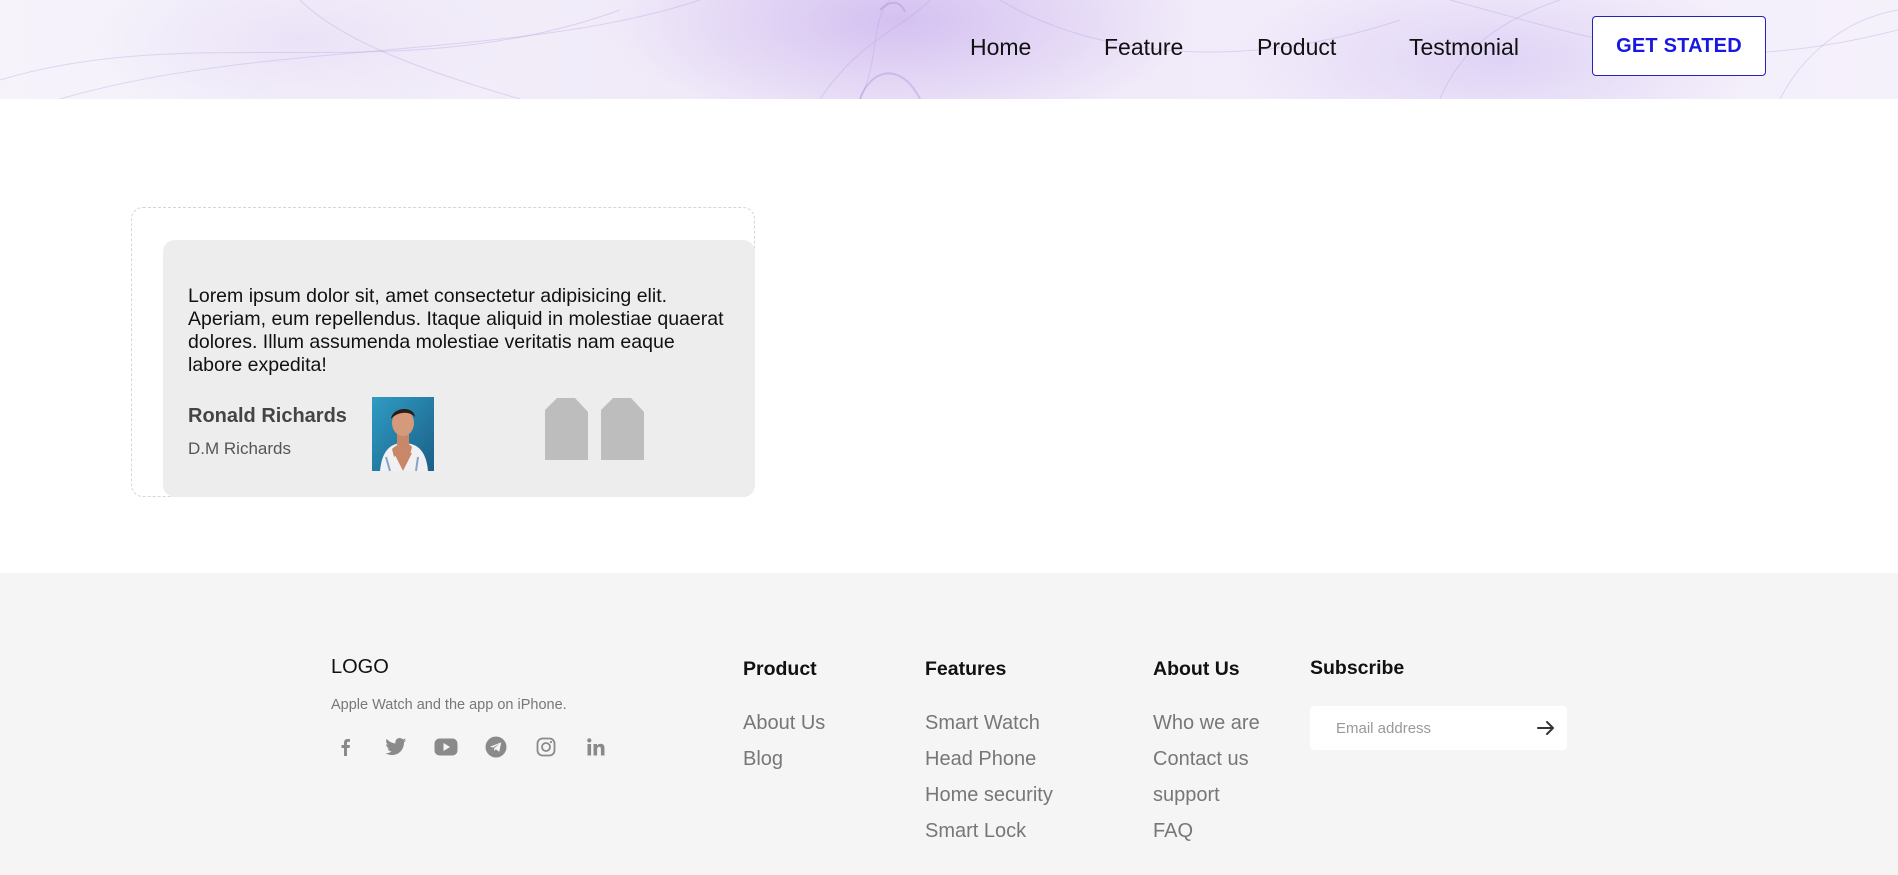  I want to click on quote-mark-icon, so click(594, 429).